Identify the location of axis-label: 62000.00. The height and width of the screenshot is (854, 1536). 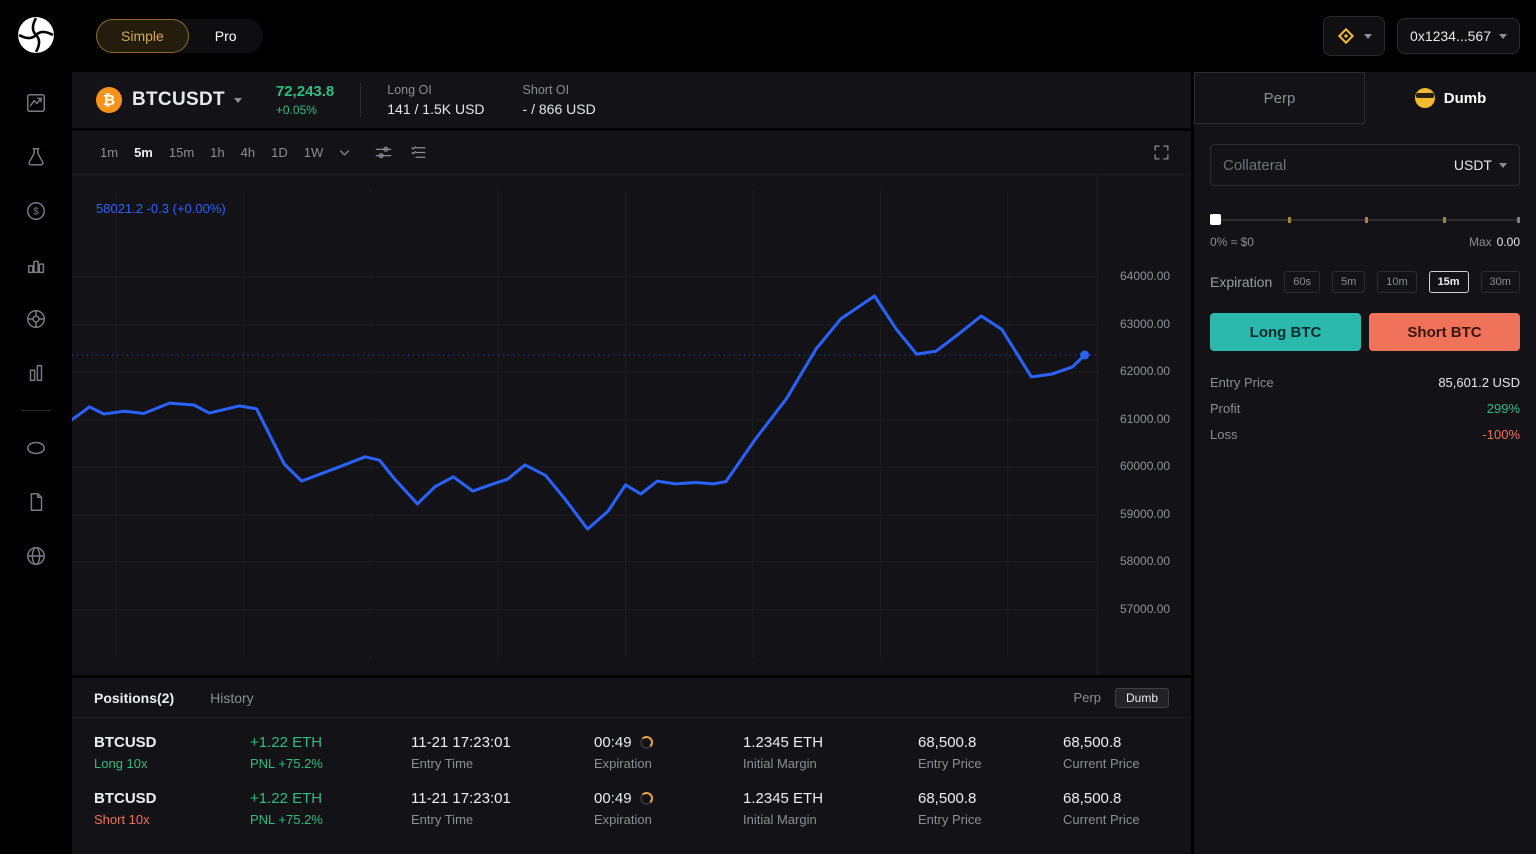
(1145, 371).